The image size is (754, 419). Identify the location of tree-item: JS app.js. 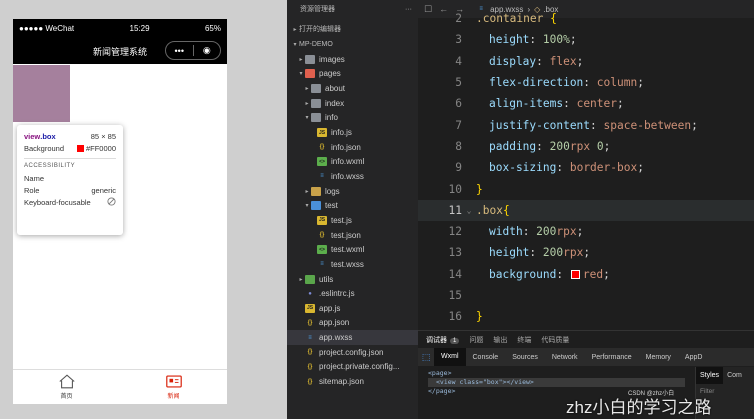
(352, 308).